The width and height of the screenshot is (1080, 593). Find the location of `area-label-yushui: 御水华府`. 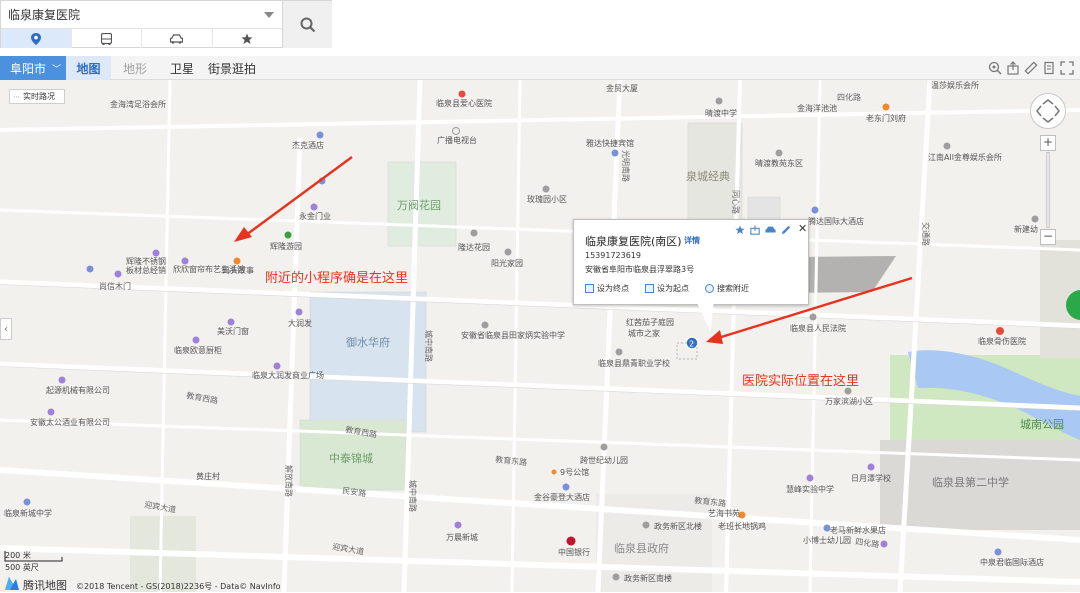

area-label-yushui: 御水华府 is located at coordinates (368, 342).